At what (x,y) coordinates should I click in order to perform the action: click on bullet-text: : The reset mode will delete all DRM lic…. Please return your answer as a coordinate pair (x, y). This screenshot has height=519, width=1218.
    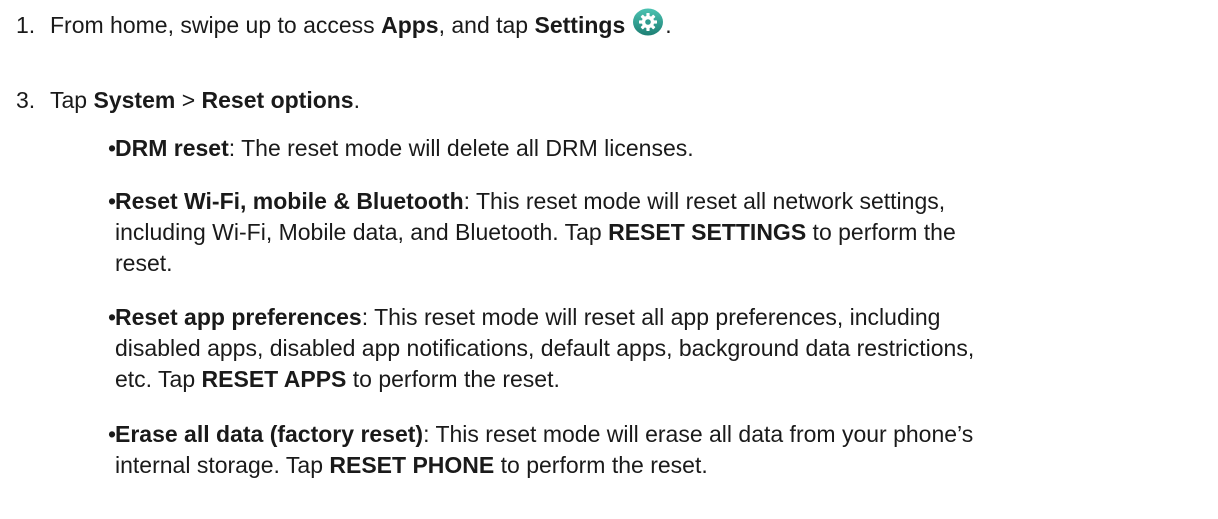
    Looking at the image, I should click on (461, 148).